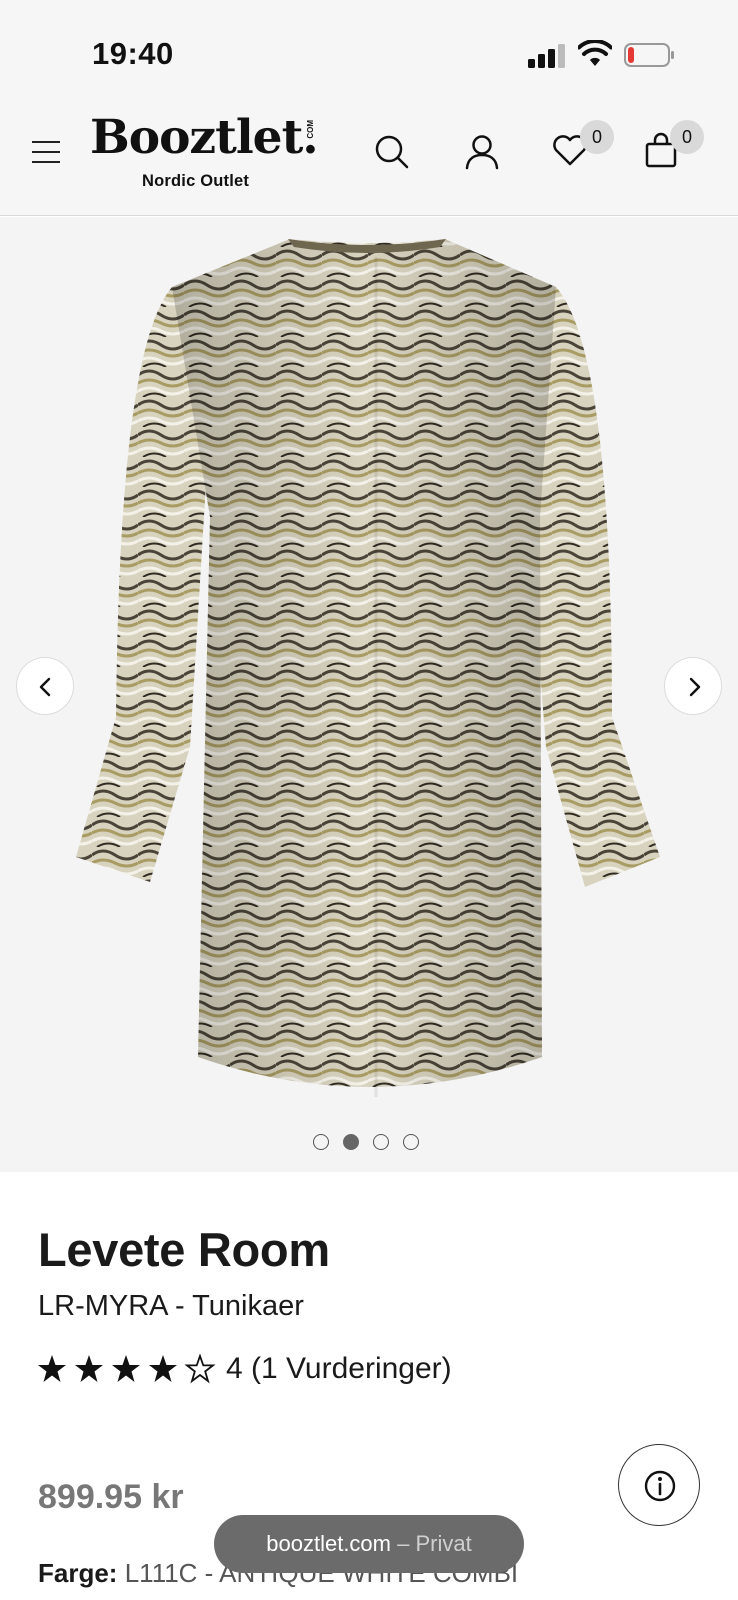 The height and width of the screenshot is (1600, 738). What do you see at coordinates (595, 53) in the screenshot?
I see `wifi-icon` at bounding box center [595, 53].